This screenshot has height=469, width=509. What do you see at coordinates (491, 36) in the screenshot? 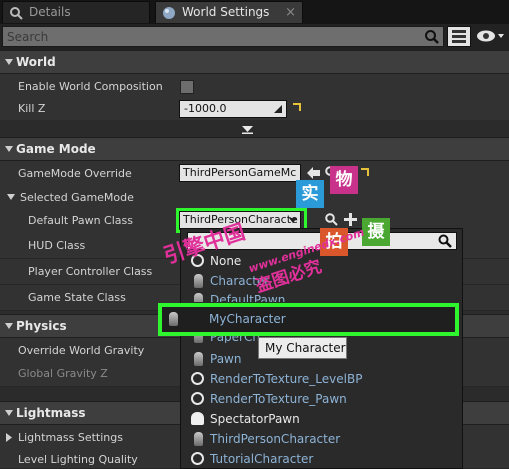
I see `eye-icon` at bounding box center [491, 36].